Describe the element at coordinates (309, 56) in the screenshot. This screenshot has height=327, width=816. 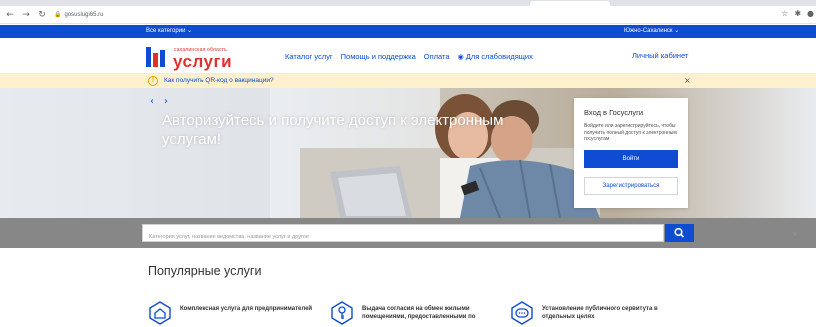
I see `nav-catalog: Каталог услуг` at that location.